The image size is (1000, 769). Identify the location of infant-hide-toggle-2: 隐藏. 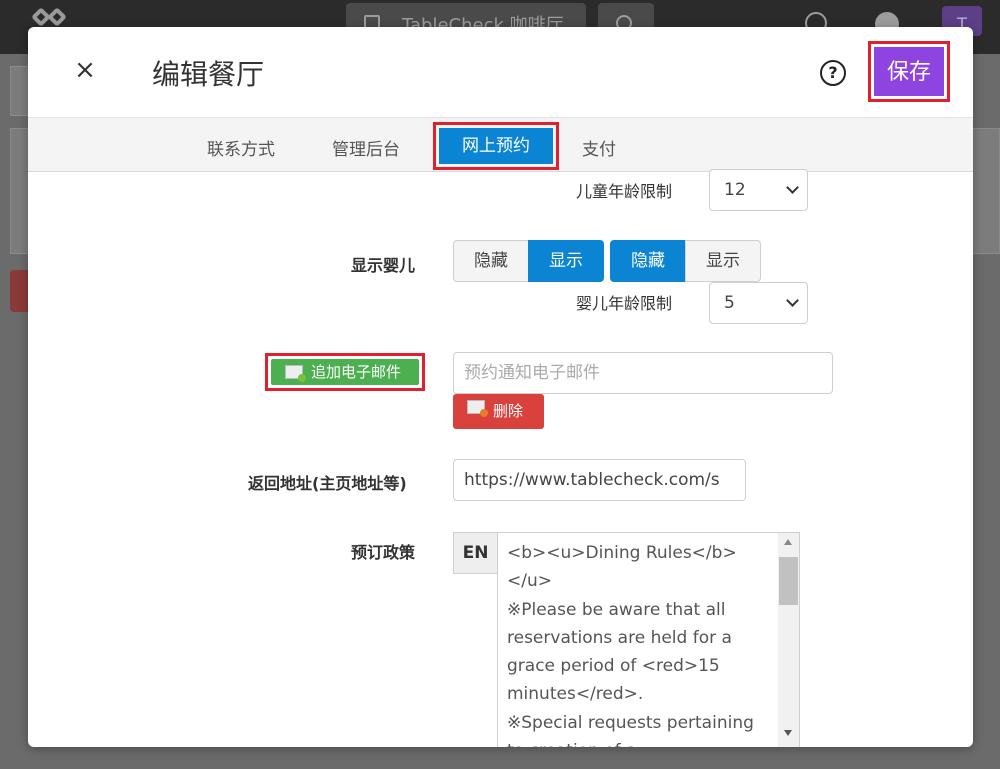
(648, 261).